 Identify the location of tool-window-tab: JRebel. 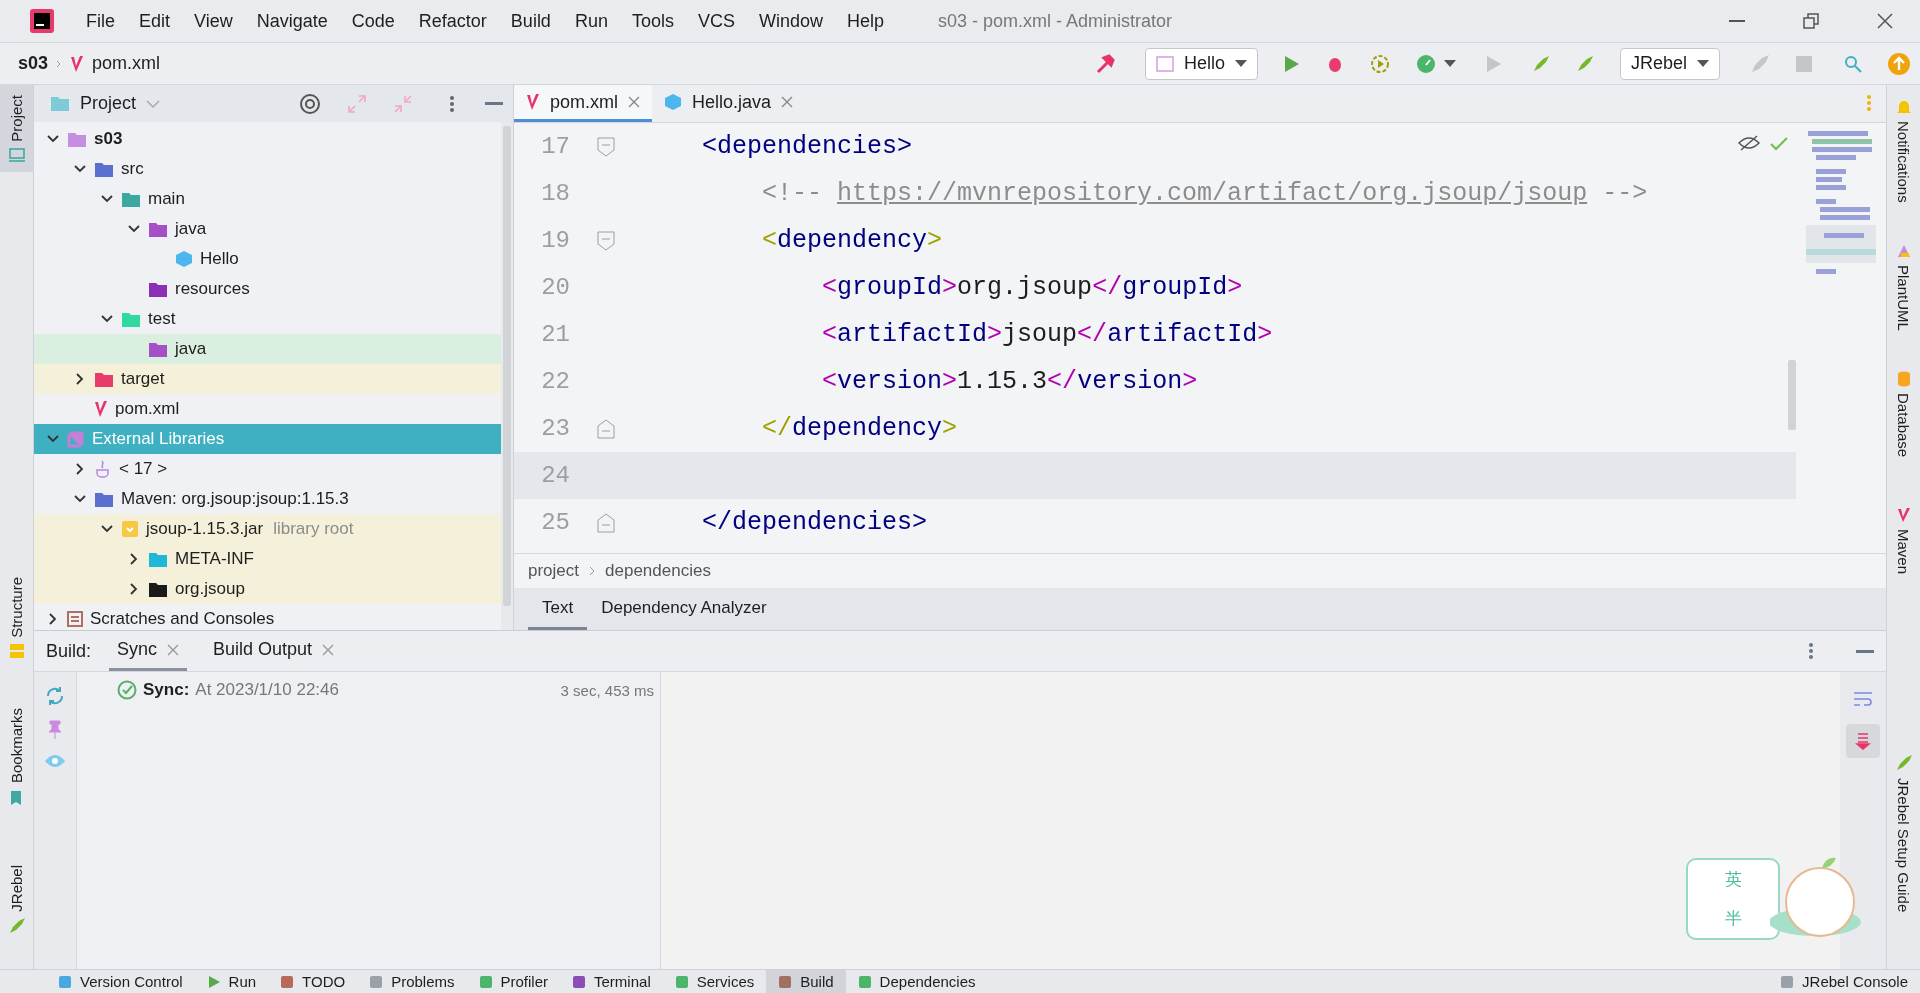
(16, 900).